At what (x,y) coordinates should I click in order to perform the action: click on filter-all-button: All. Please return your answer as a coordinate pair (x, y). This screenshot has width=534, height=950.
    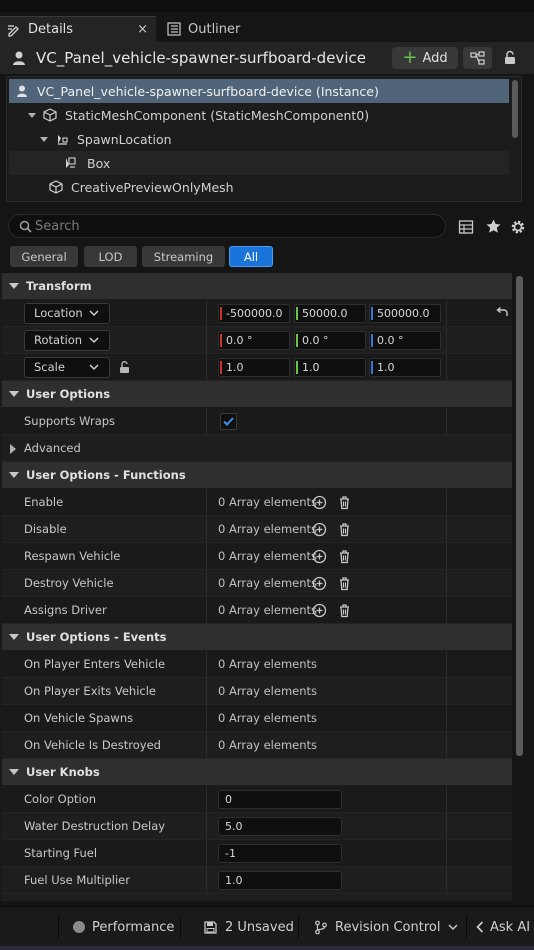
    Looking at the image, I should click on (251, 256).